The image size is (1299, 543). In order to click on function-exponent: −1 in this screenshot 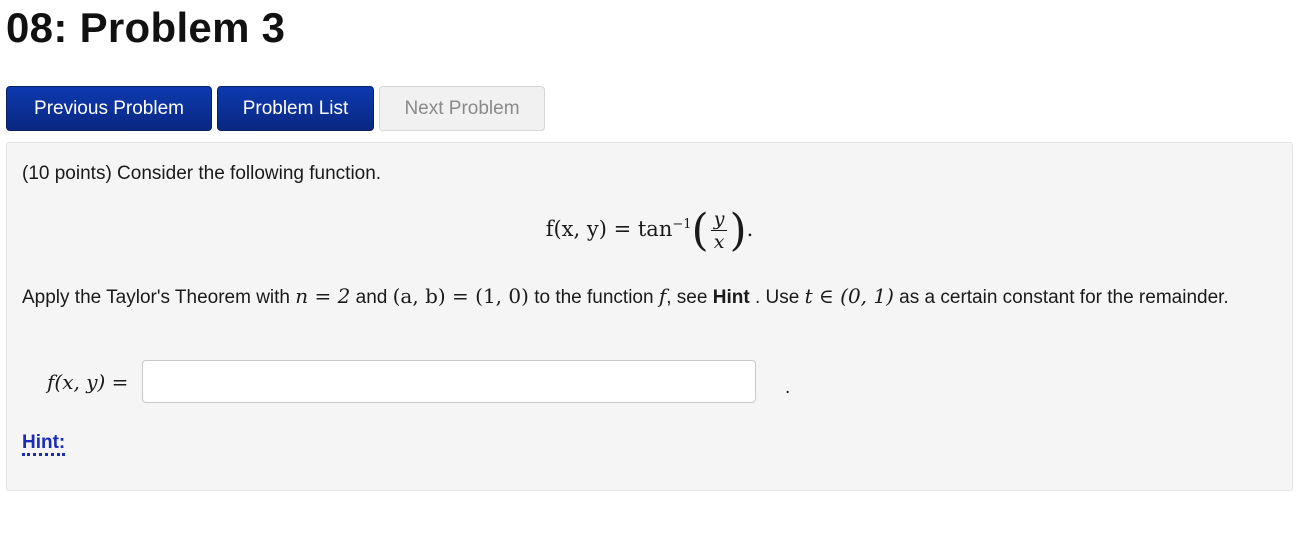, I will do `click(682, 224)`.